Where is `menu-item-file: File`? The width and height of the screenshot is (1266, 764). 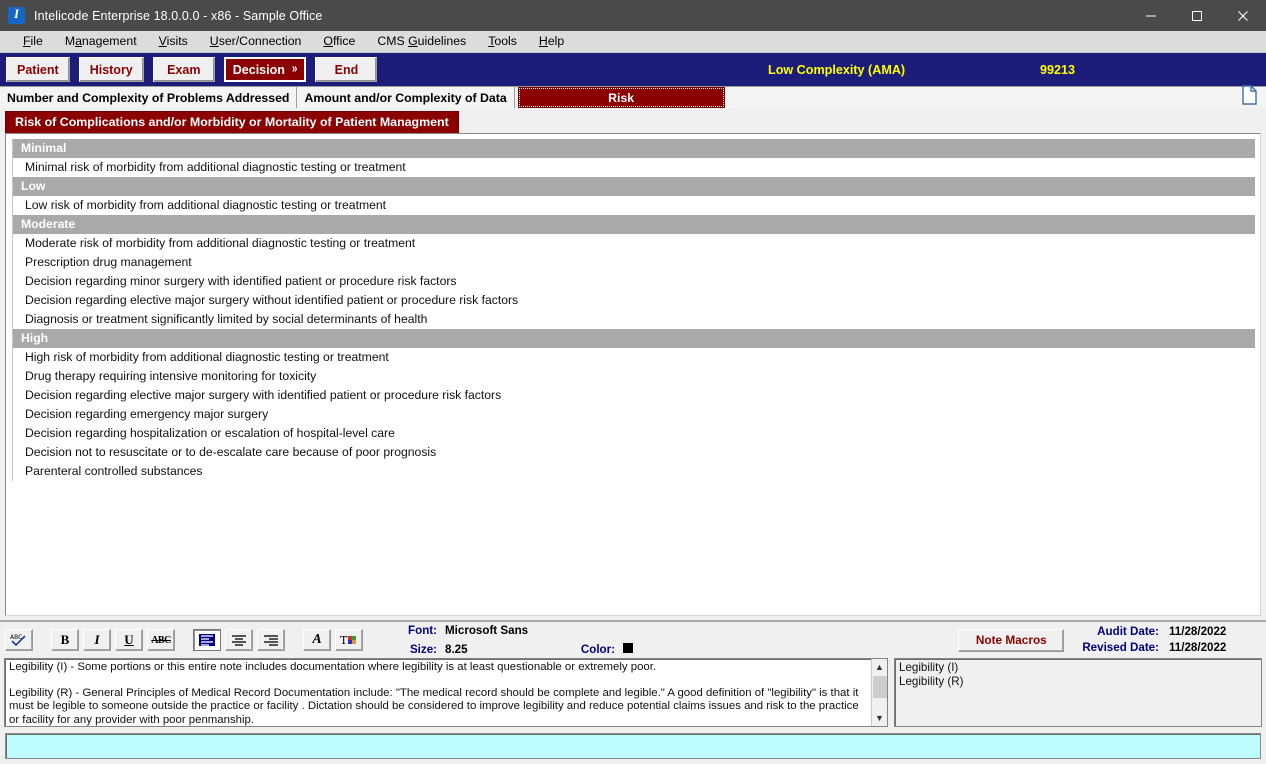 menu-item-file: File is located at coordinates (33, 41).